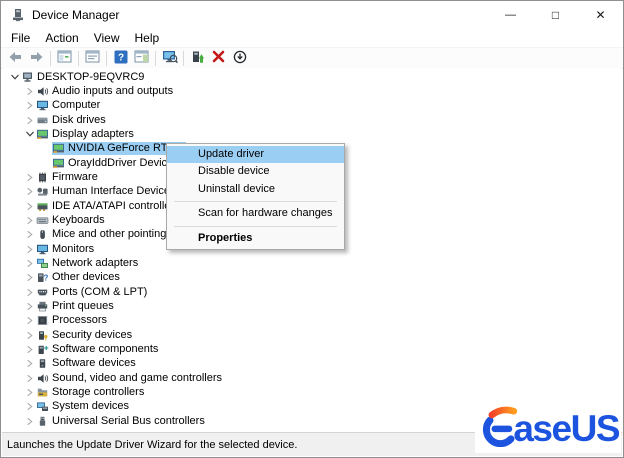  What do you see at coordinates (312, 292) in the screenshot?
I see `tree-item-ports-com-lpt: Ports (COM & LPT)` at bounding box center [312, 292].